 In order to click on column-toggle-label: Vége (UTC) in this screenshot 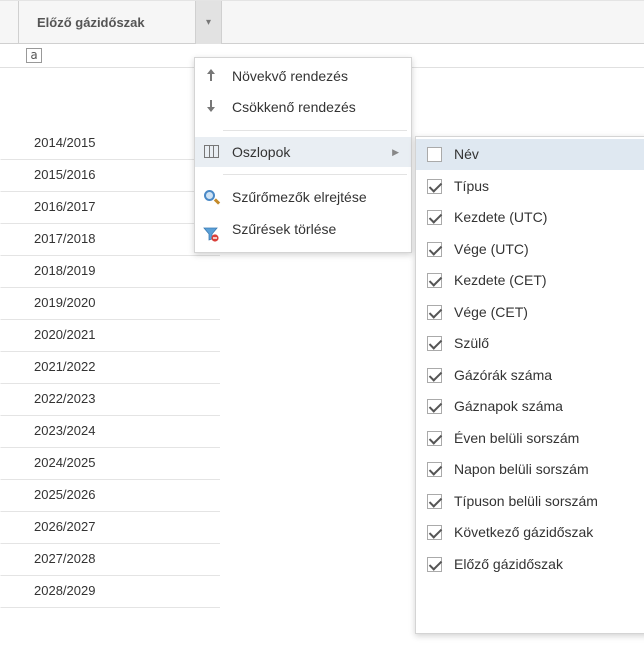, I will do `click(491, 248)`.